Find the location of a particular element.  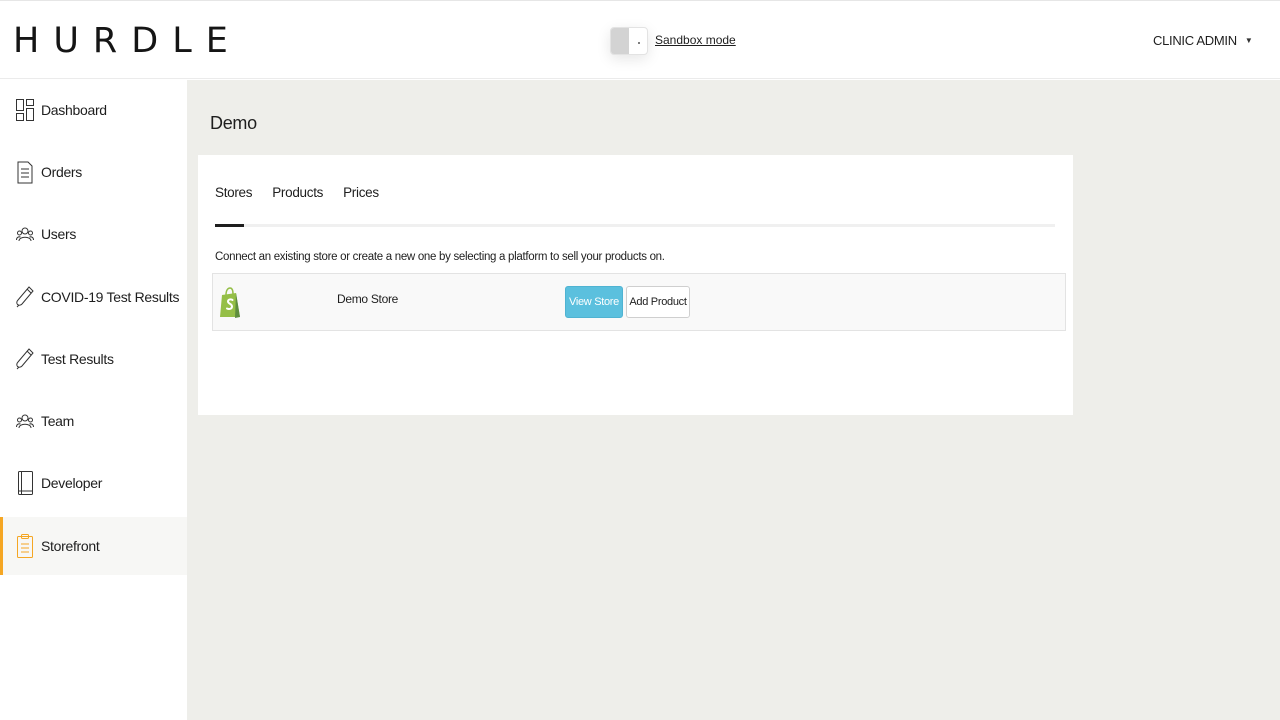

toggle-knob is located at coordinates (620, 41).